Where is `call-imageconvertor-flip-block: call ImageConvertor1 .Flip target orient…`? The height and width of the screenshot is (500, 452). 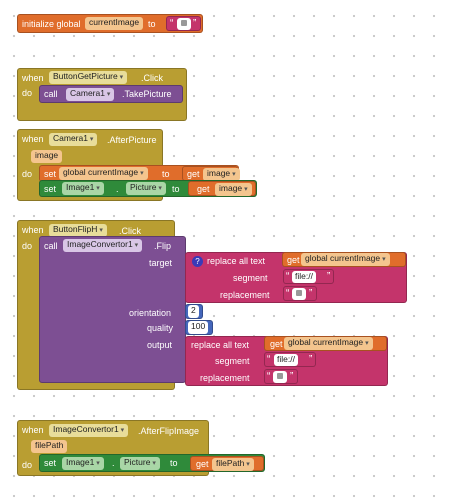
call-imageconvertor-flip-block: call ImageConvertor1 .Flip target orient… is located at coordinates (112, 309).